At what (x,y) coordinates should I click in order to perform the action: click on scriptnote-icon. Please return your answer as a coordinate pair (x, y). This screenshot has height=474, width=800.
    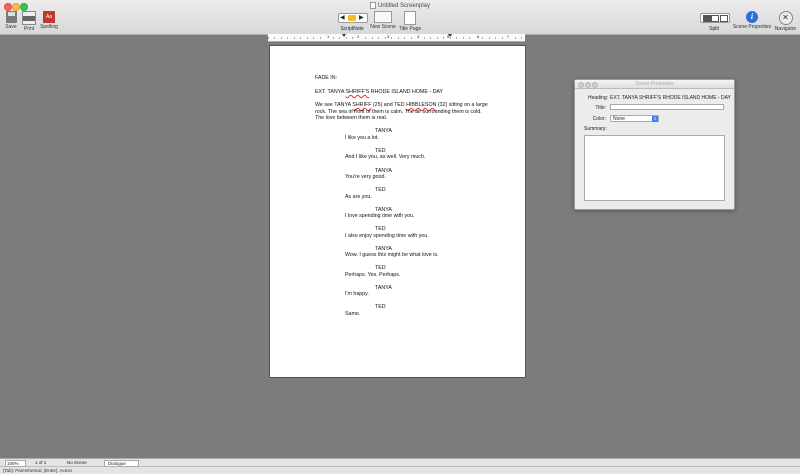
    Looking at the image, I should click on (352, 18).